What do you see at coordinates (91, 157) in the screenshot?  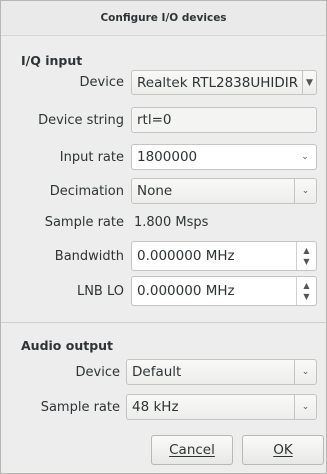 I see `input-rate-label: Input rate` at bounding box center [91, 157].